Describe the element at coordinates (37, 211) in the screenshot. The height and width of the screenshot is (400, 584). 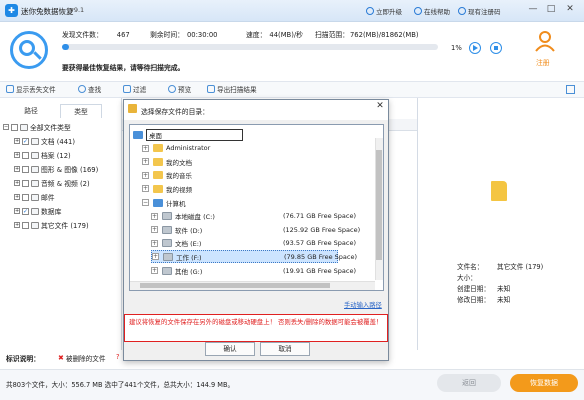
I see `tree-item: + ✓ 数据库` at that location.